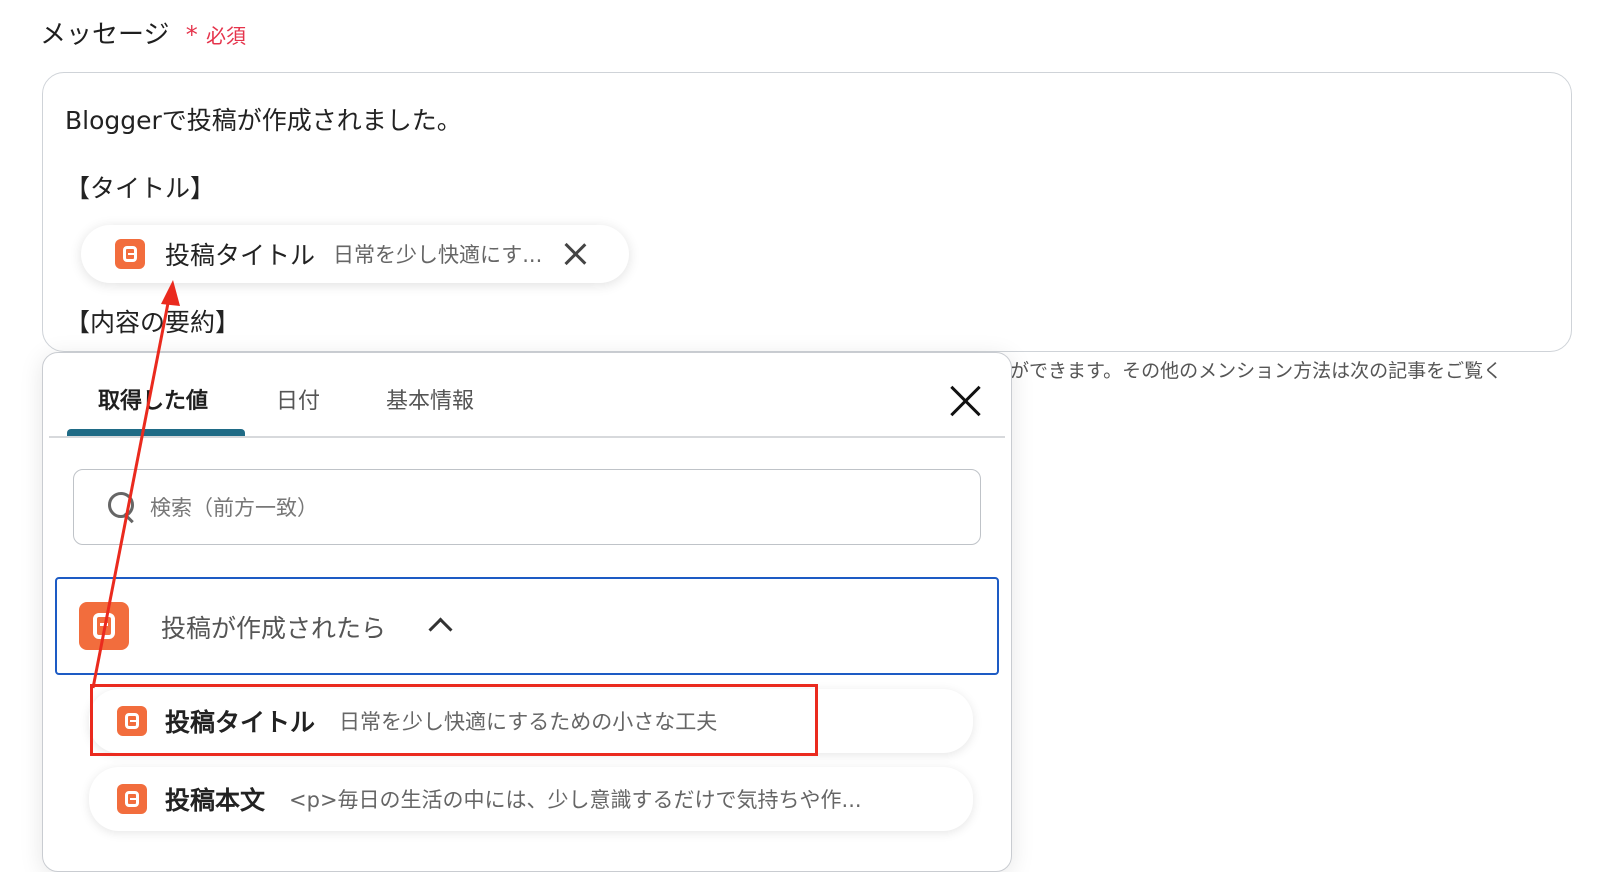 This screenshot has width=1600, height=872. Describe the element at coordinates (440, 629) in the screenshot. I see `chevron-up-icon` at that location.